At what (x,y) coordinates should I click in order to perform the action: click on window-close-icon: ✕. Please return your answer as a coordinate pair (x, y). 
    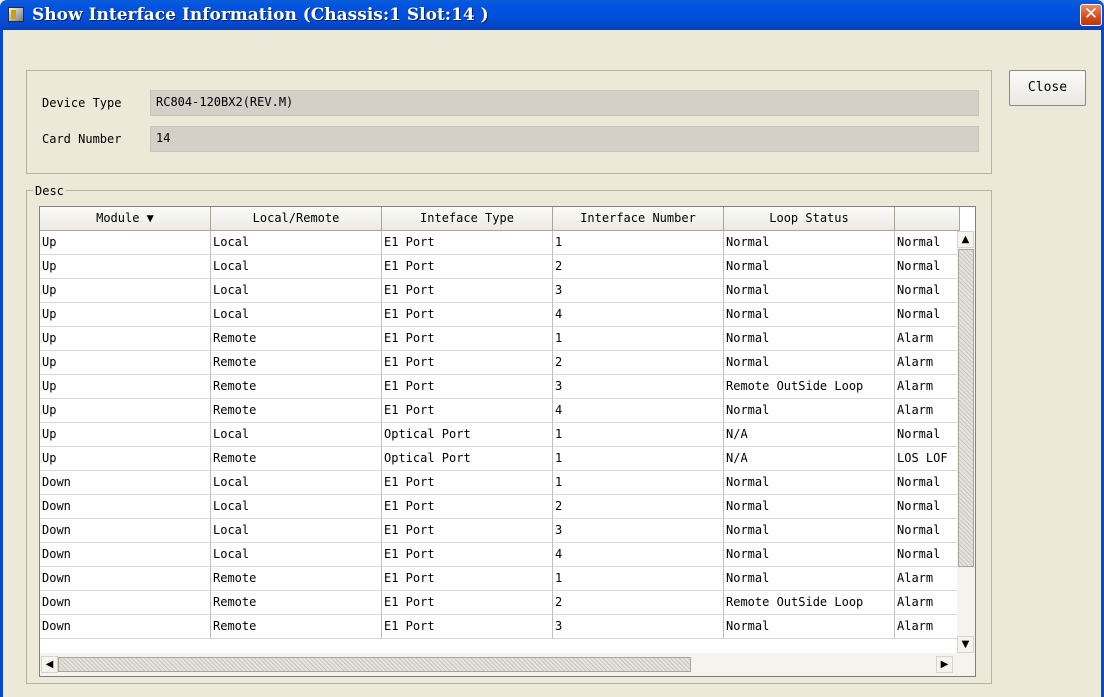
    Looking at the image, I should click on (1091, 15).